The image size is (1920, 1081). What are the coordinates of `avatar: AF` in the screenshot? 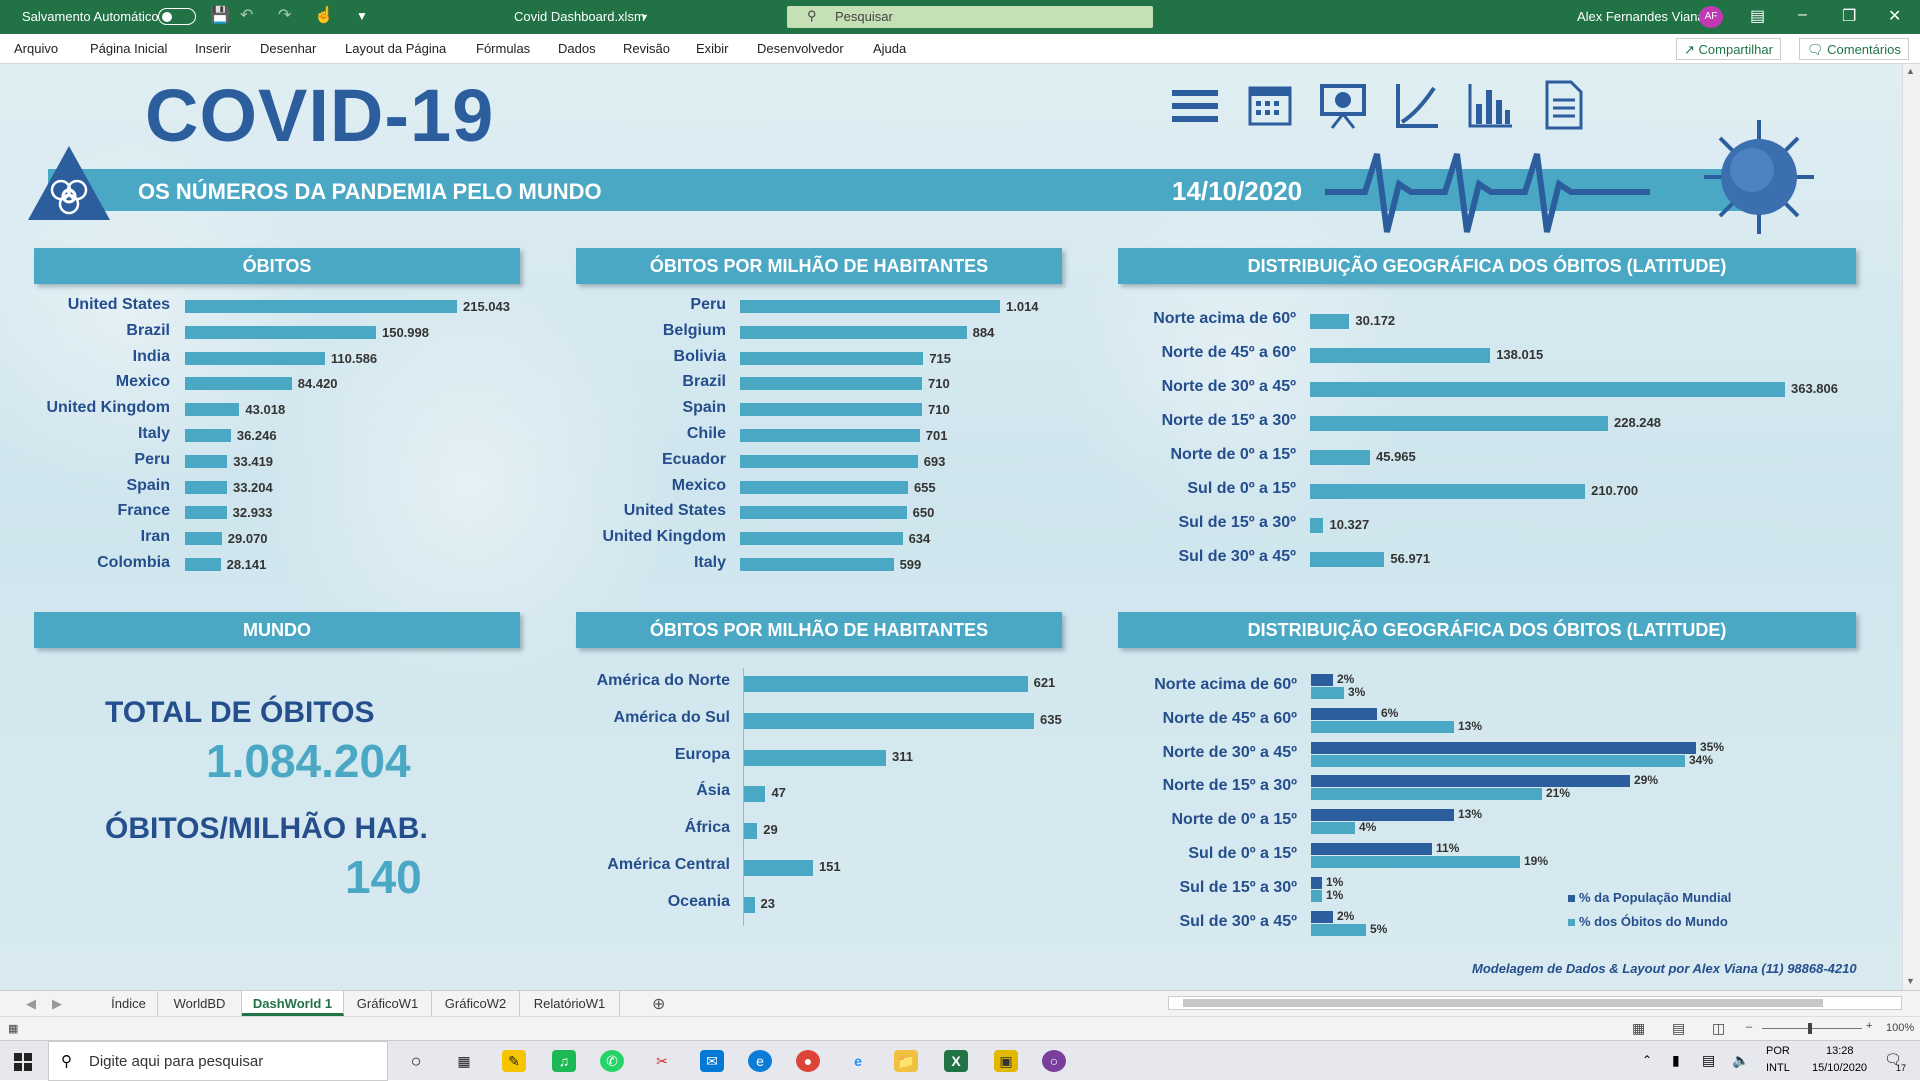 It's located at (1711, 17).